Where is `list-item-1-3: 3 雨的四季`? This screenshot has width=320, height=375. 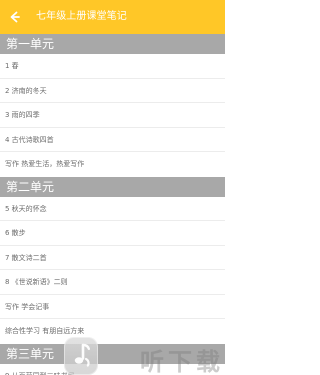 list-item-1-3: 3 雨的四季 is located at coordinates (112, 115).